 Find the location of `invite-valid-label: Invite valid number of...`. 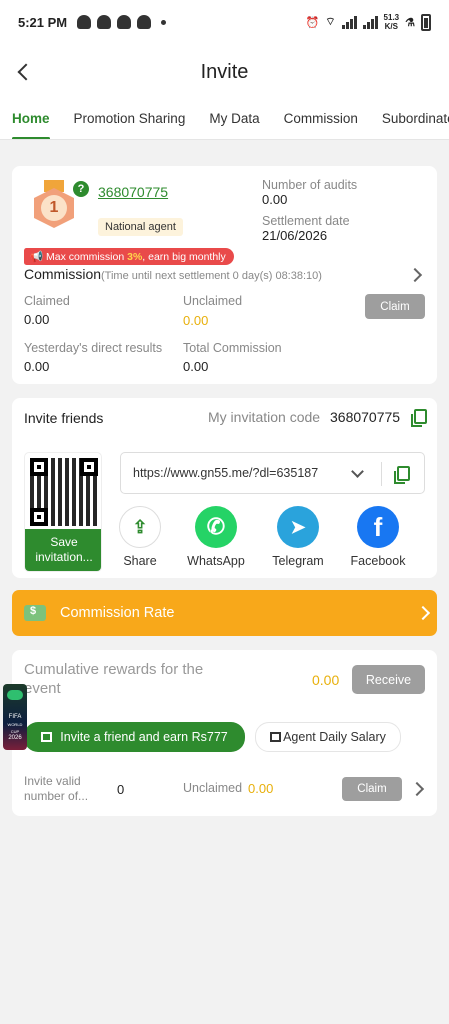

invite-valid-label: Invite valid number of... is located at coordinates (56, 788).